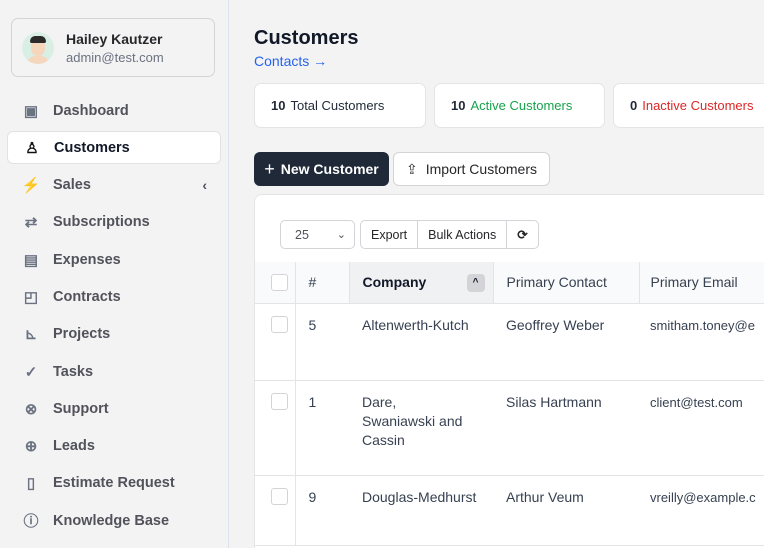 This screenshot has height=548, width=764. What do you see at coordinates (113, 47) in the screenshot?
I see `user-profile: Hailey Kautzer admin@test.com` at bounding box center [113, 47].